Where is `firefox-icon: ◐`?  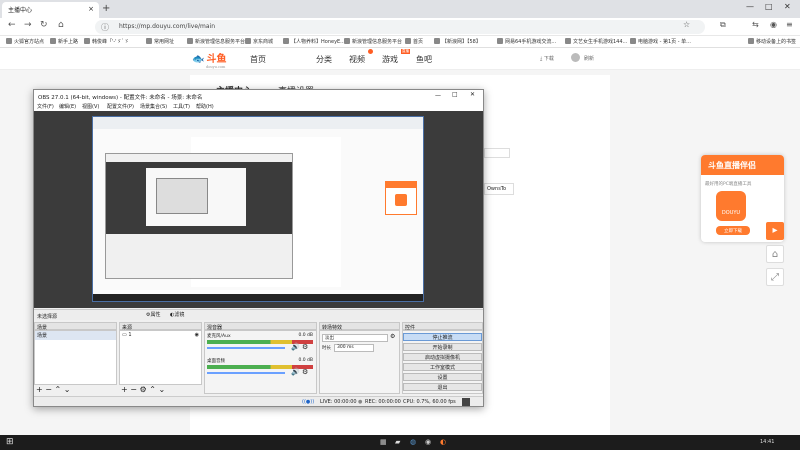 firefox-icon: ◐ is located at coordinates (443, 442).